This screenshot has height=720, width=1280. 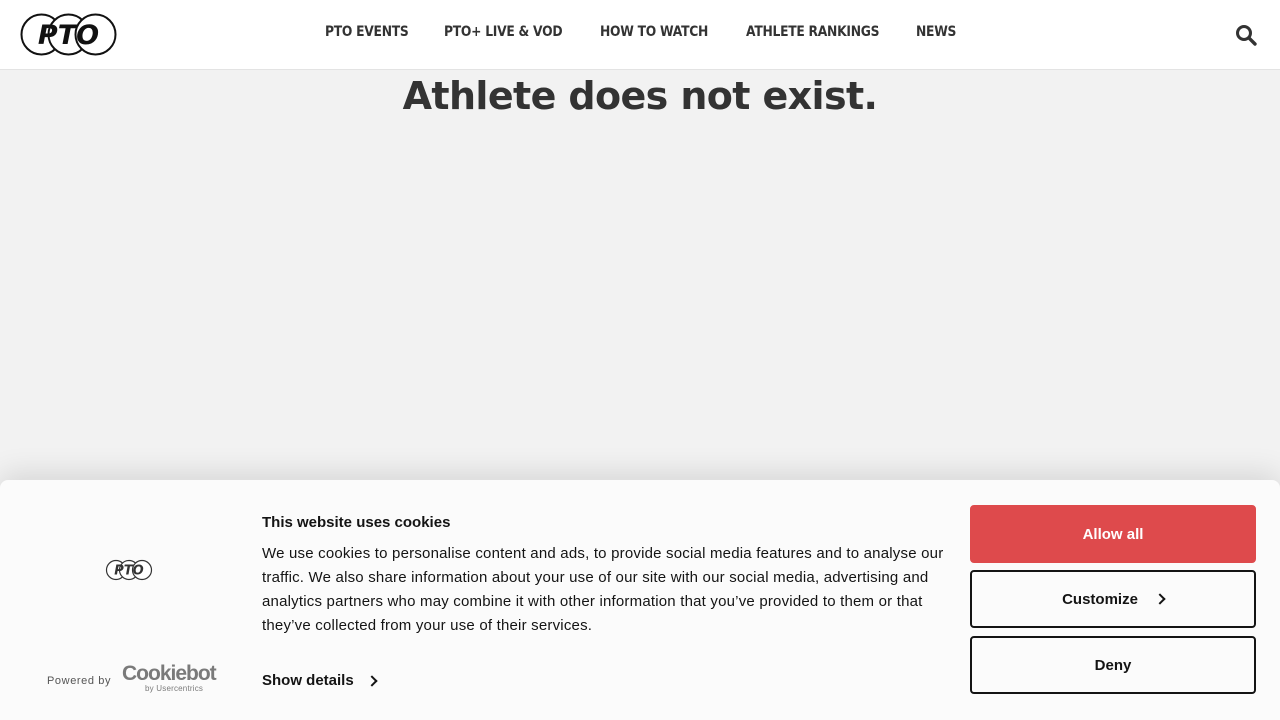 I want to click on nav-athlete-rankings: ATHLETE RANKINGS, so click(x=812, y=32).